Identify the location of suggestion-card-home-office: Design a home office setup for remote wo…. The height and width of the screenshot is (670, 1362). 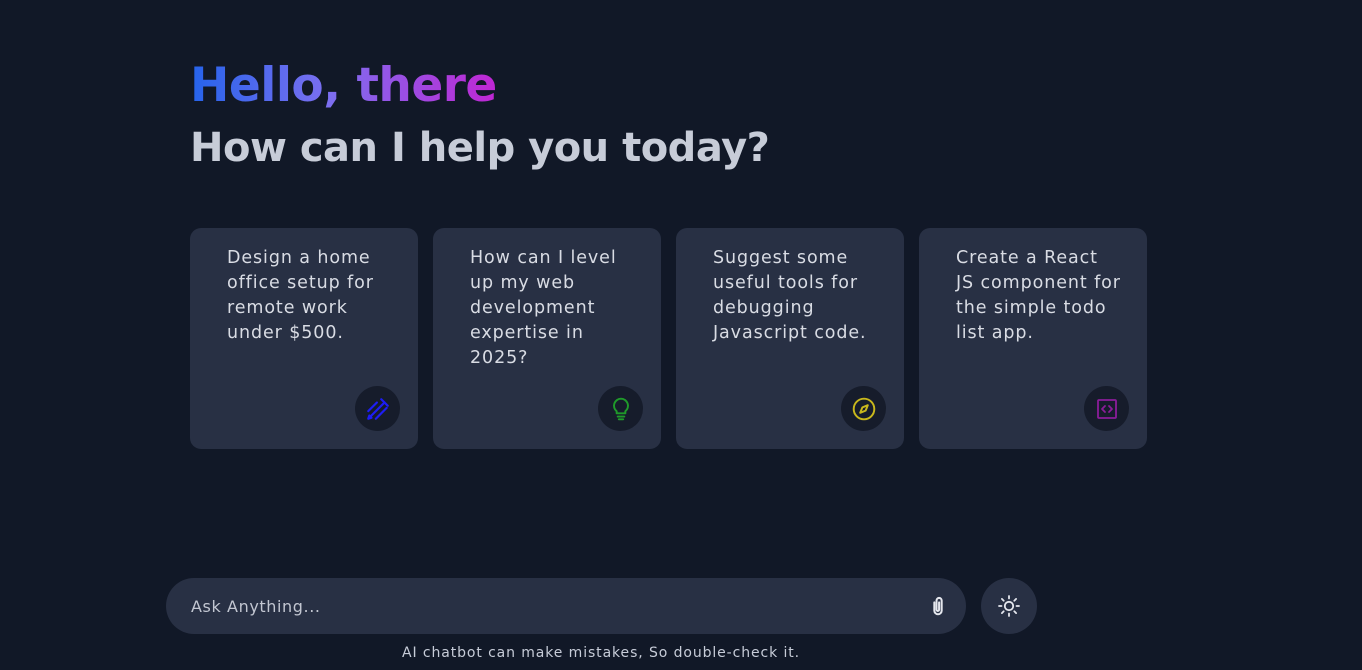
(304, 338).